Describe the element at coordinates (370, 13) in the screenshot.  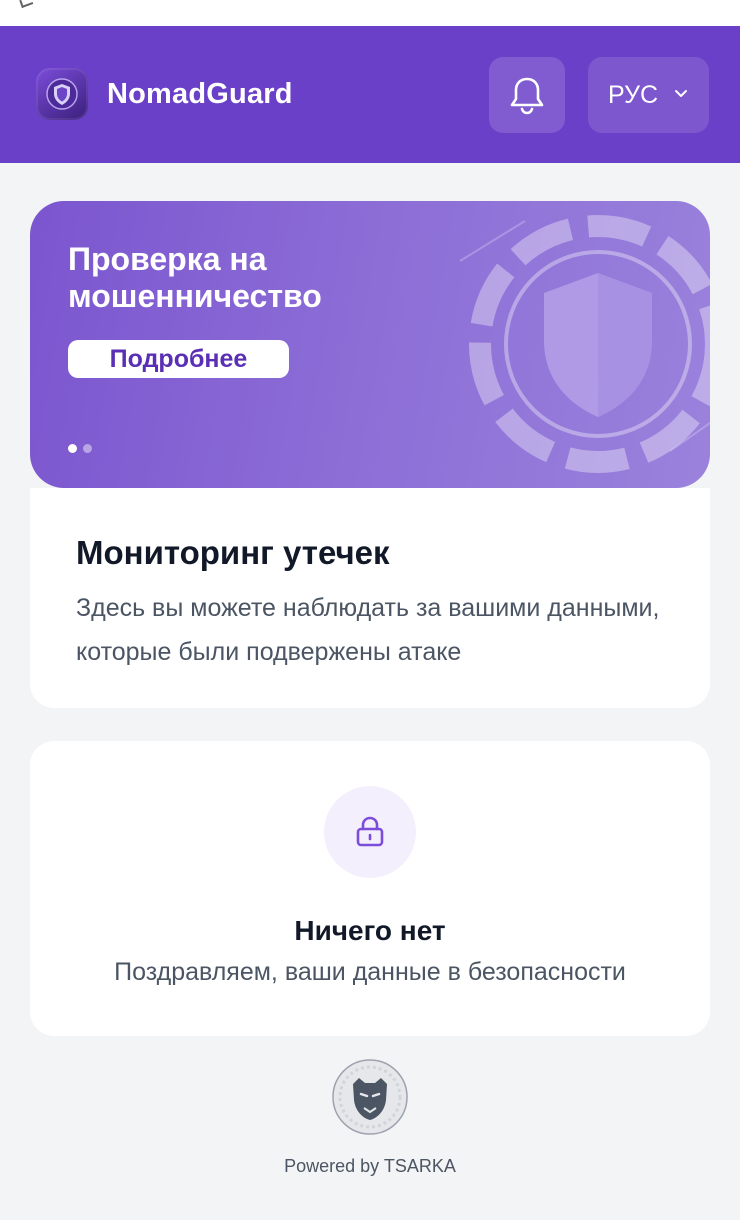
I see `status-bar` at that location.